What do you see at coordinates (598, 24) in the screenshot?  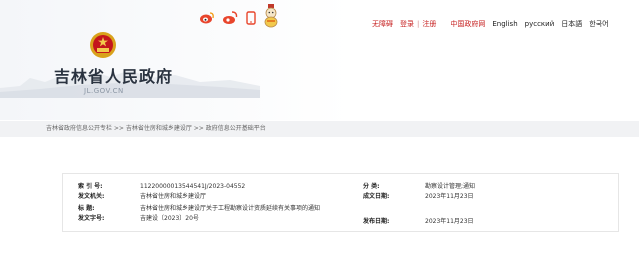 I see `korean-link: 한국어` at bounding box center [598, 24].